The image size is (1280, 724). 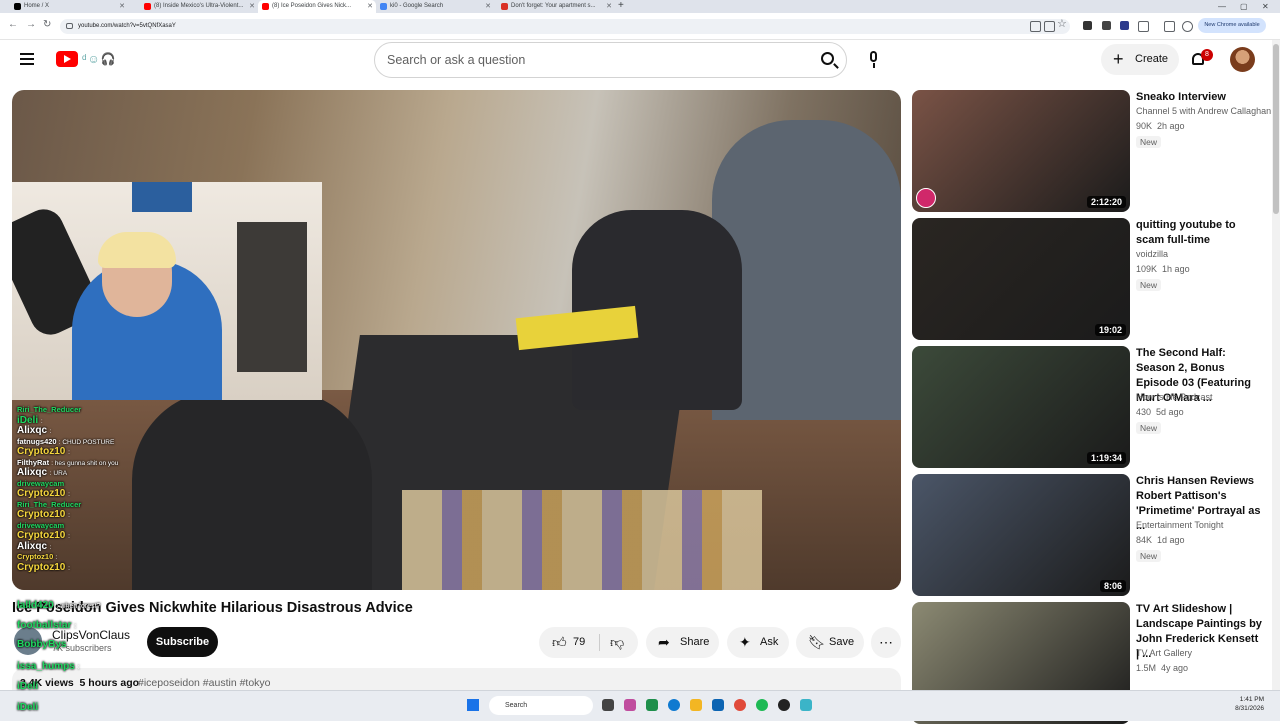 What do you see at coordinates (541, 705) in the screenshot?
I see `taskbar-search: Search` at bounding box center [541, 705].